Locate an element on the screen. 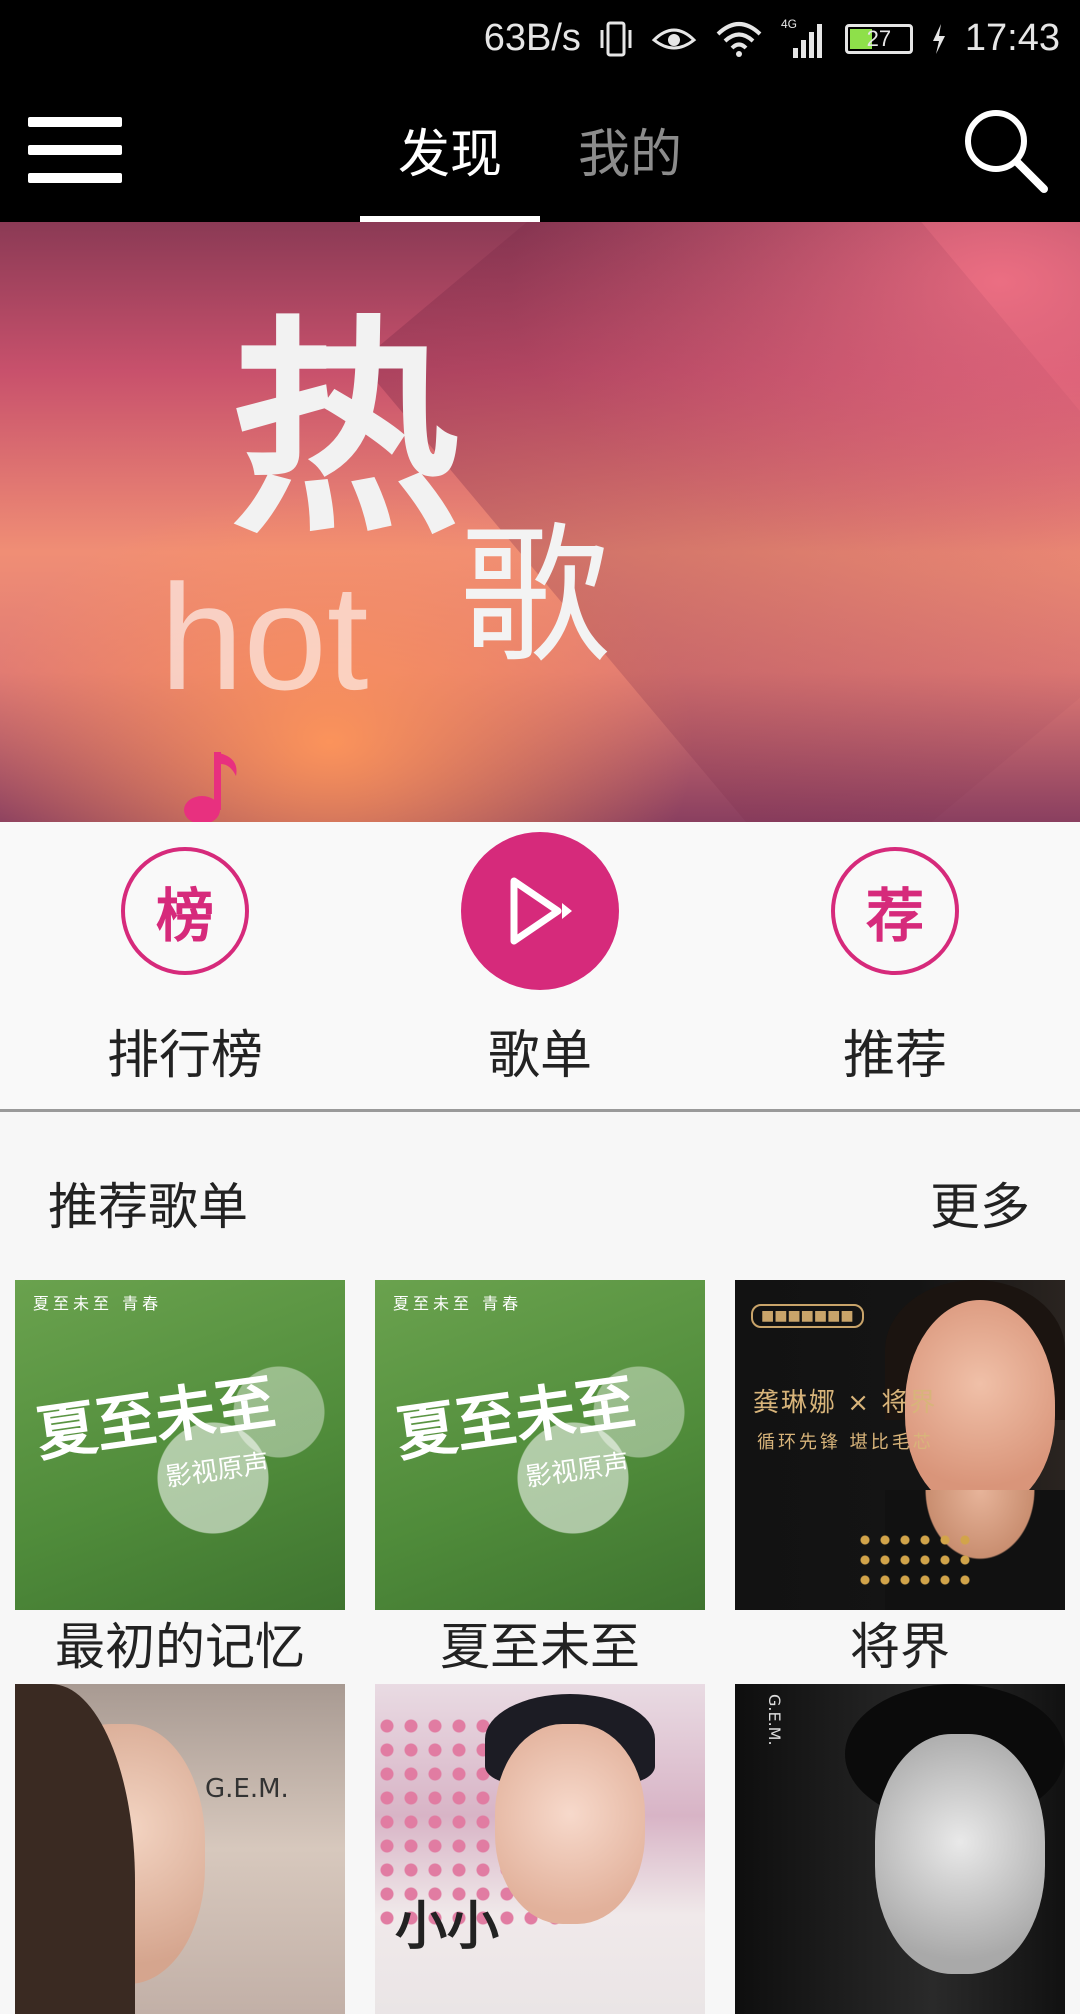 The width and height of the screenshot is (1080, 2014). battery-icon: 27 is located at coordinates (878, 38).